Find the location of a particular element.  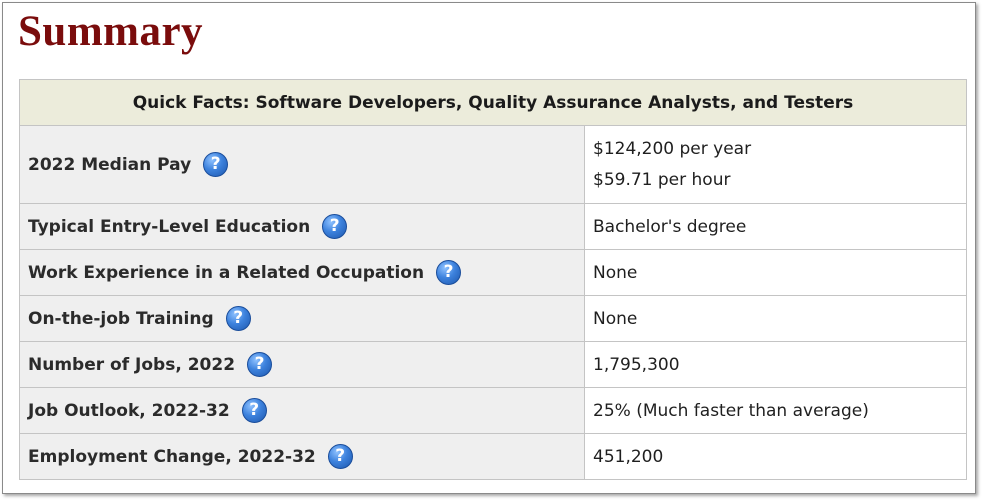

row-label-cell: Typical Entry-Level Education ? is located at coordinates (302, 226).